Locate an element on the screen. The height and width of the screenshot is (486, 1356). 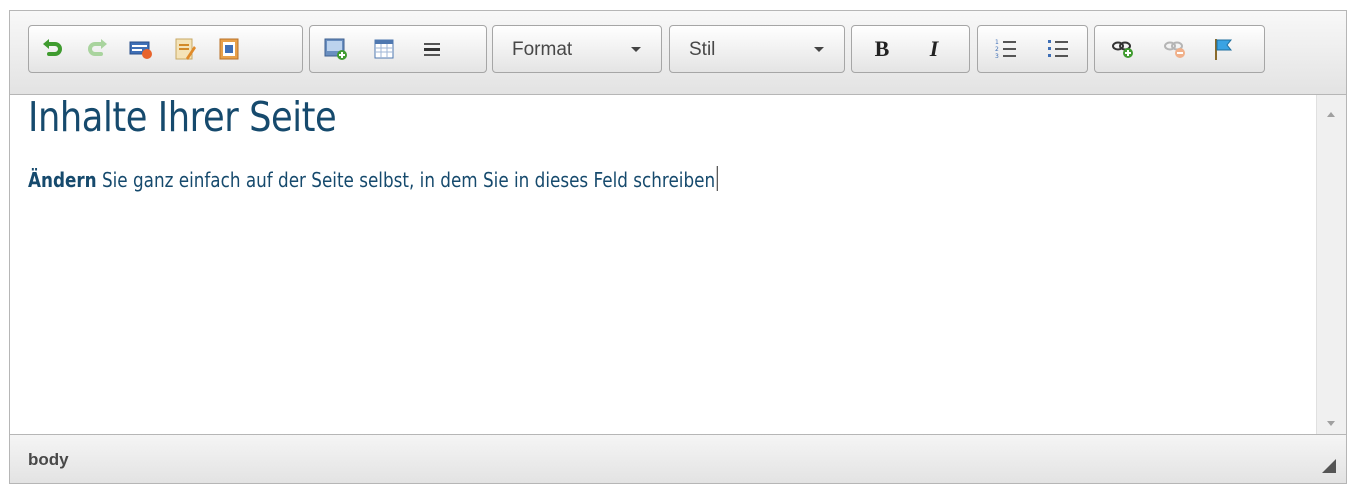
scroll-up-arrow-icon is located at coordinates (1331, 114).